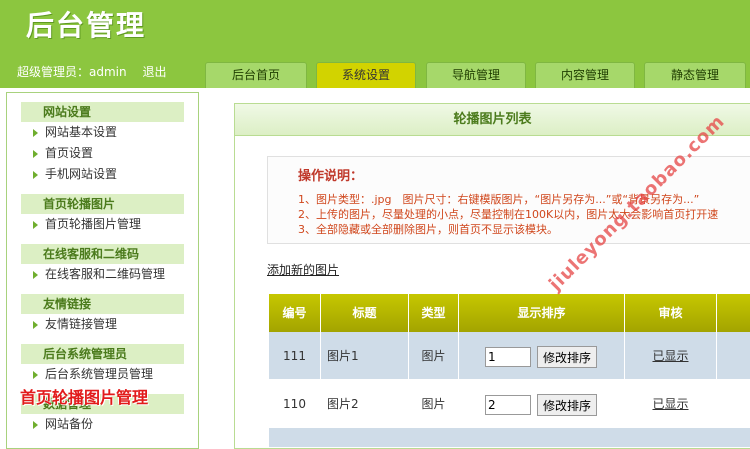  I want to click on table-row, so click(509, 438).